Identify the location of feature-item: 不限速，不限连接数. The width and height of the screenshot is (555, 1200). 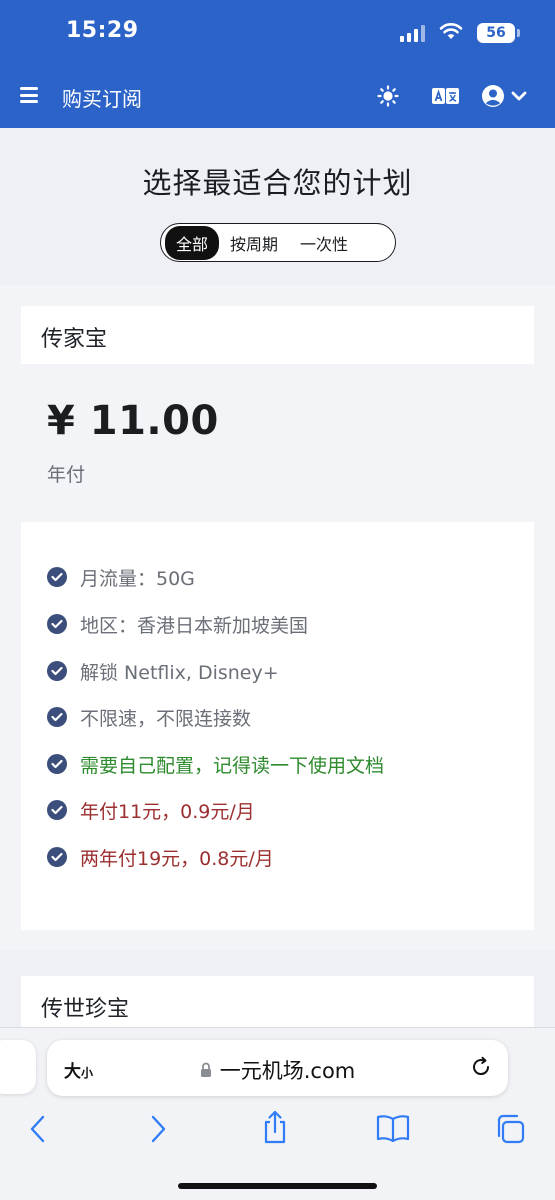
(149, 717).